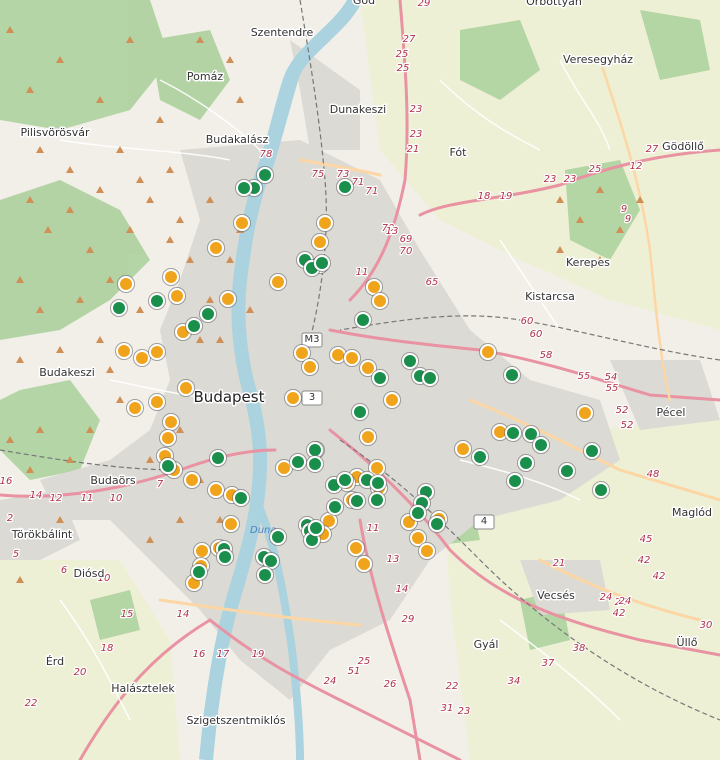 Image resolution: width=720 pixels, height=760 pixels. What do you see at coordinates (42, 534) in the screenshot?
I see `place-label: Törökbálint` at bounding box center [42, 534].